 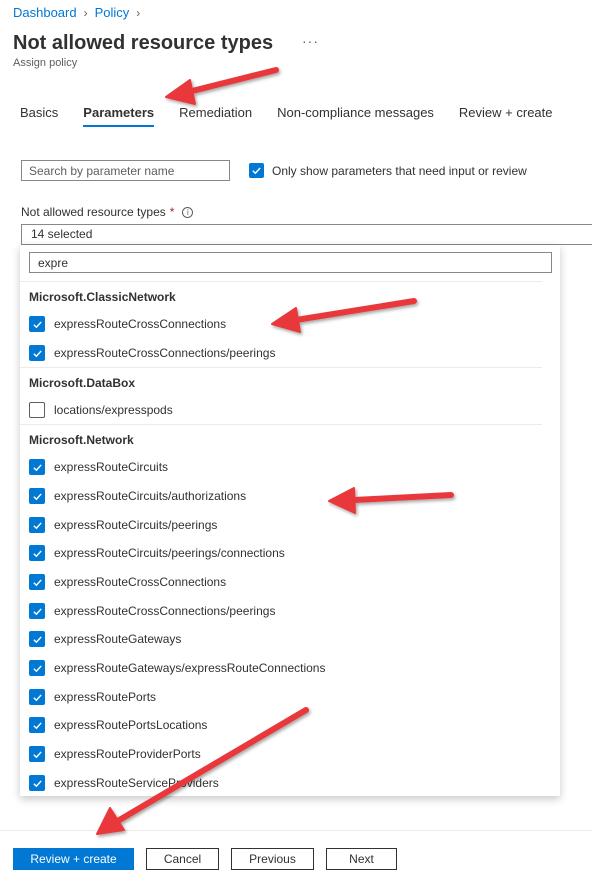 What do you see at coordinates (37, 410) in the screenshot?
I see `checkbox-unchecked-icon` at bounding box center [37, 410].